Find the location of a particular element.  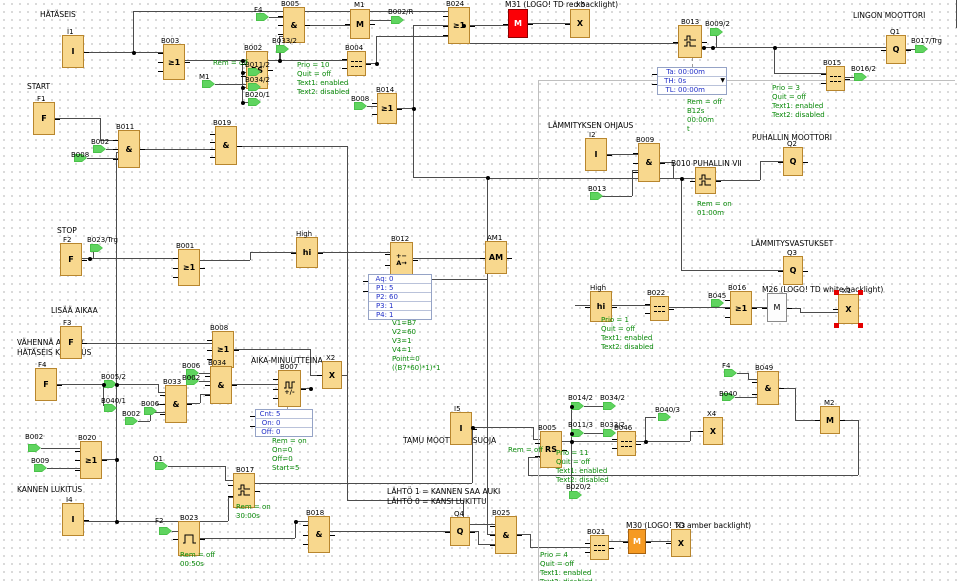

dropdown-arrow-icon: ▼ is located at coordinates (722, 81).